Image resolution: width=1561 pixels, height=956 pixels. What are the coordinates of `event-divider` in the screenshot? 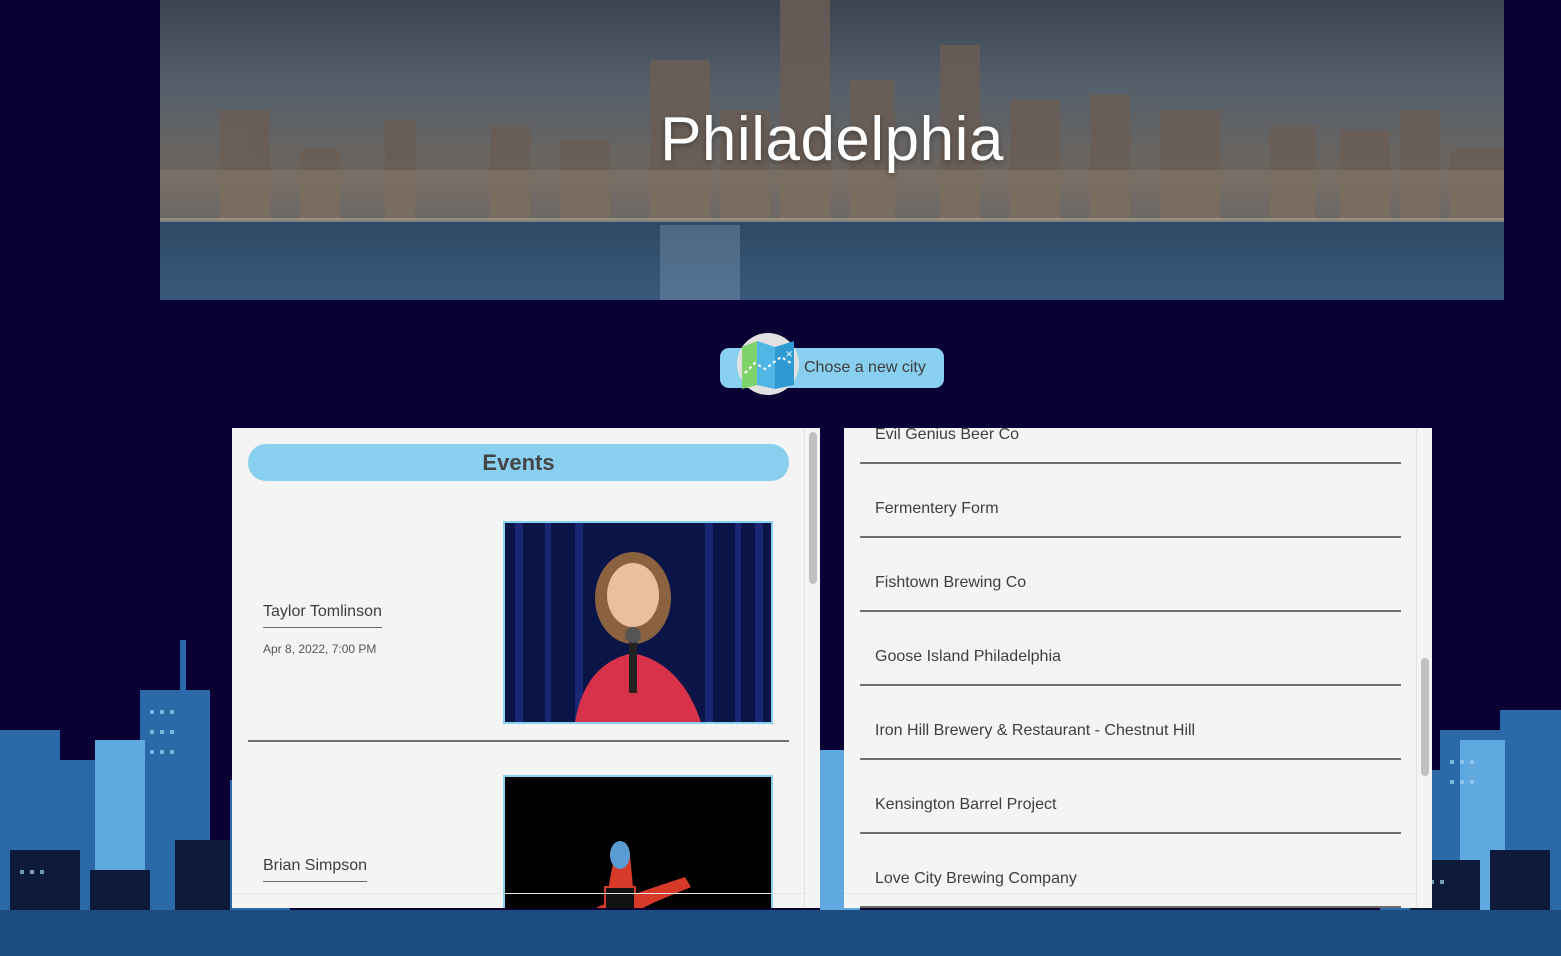 It's located at (518, 741).